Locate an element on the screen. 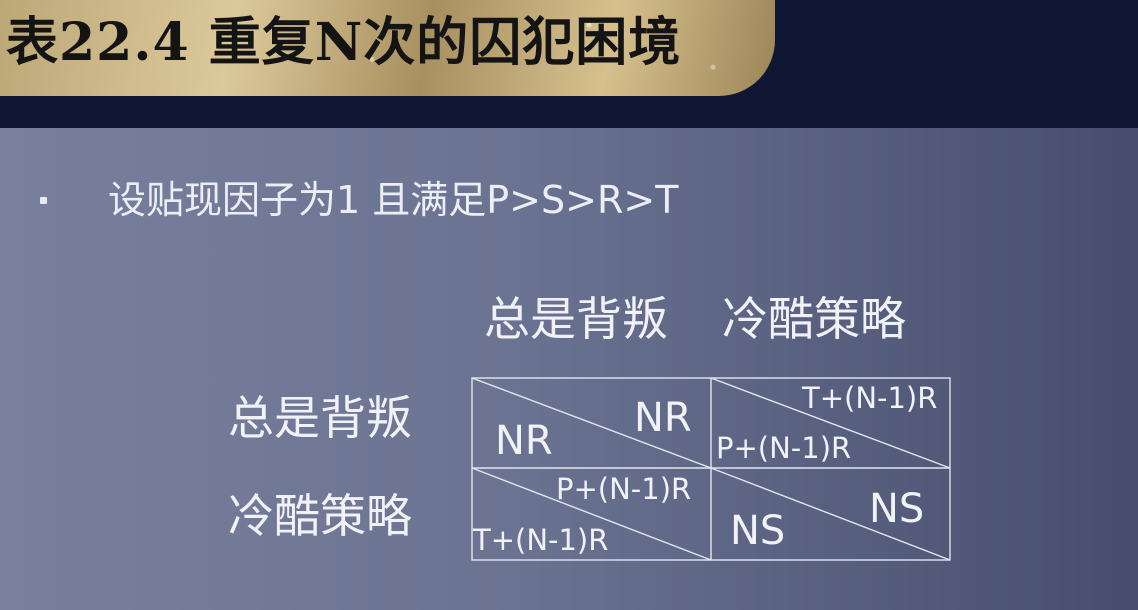 Image resolution: width=1138 pixels, height=610 pixels. column-header-grim-trigger: 冷酷策略 is located at coordinates (814, 319).